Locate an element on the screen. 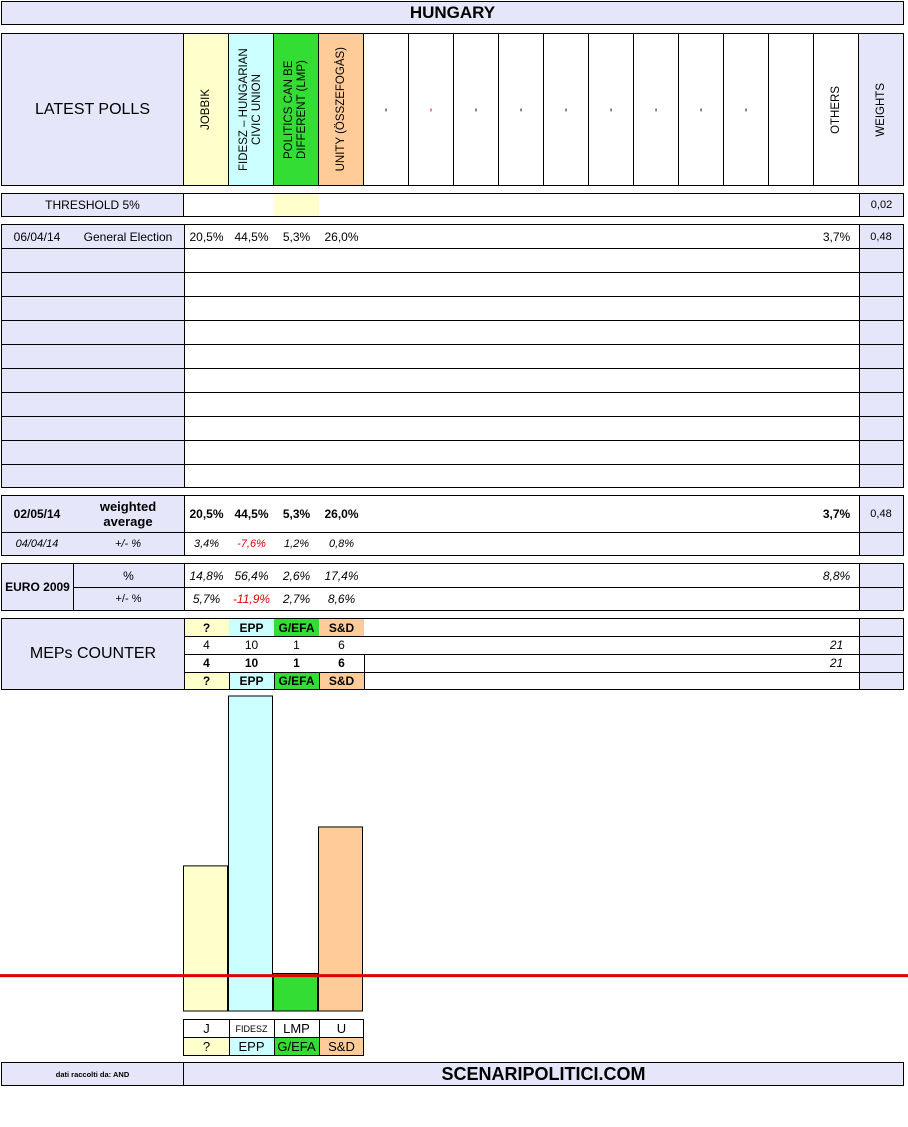  mep-count-lmp: 1 is located at coordinates (296, 645).